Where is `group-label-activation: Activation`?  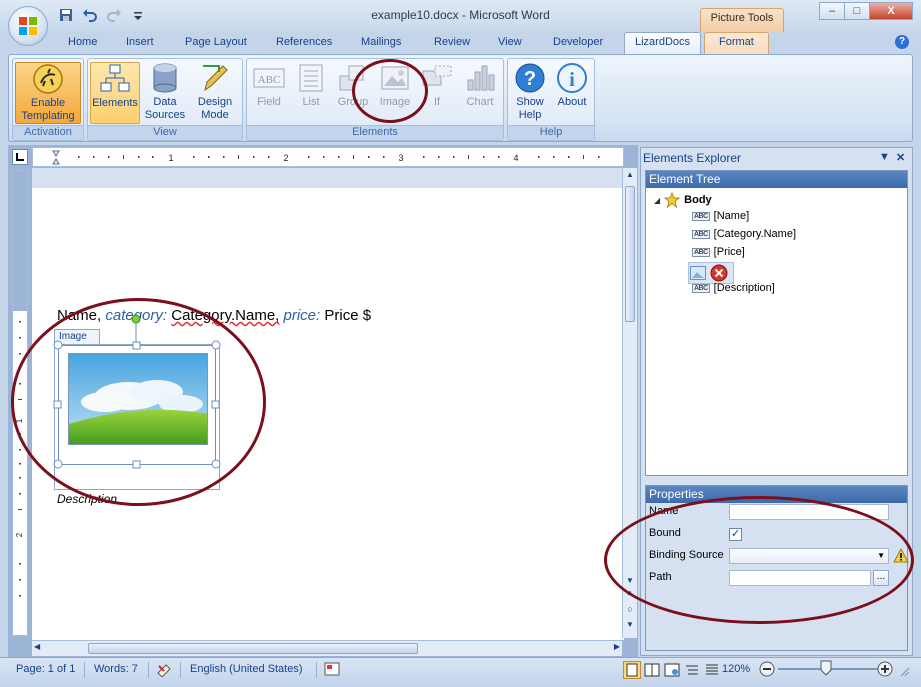 group-label-activation: Activation is located at coordinates (48, 132).